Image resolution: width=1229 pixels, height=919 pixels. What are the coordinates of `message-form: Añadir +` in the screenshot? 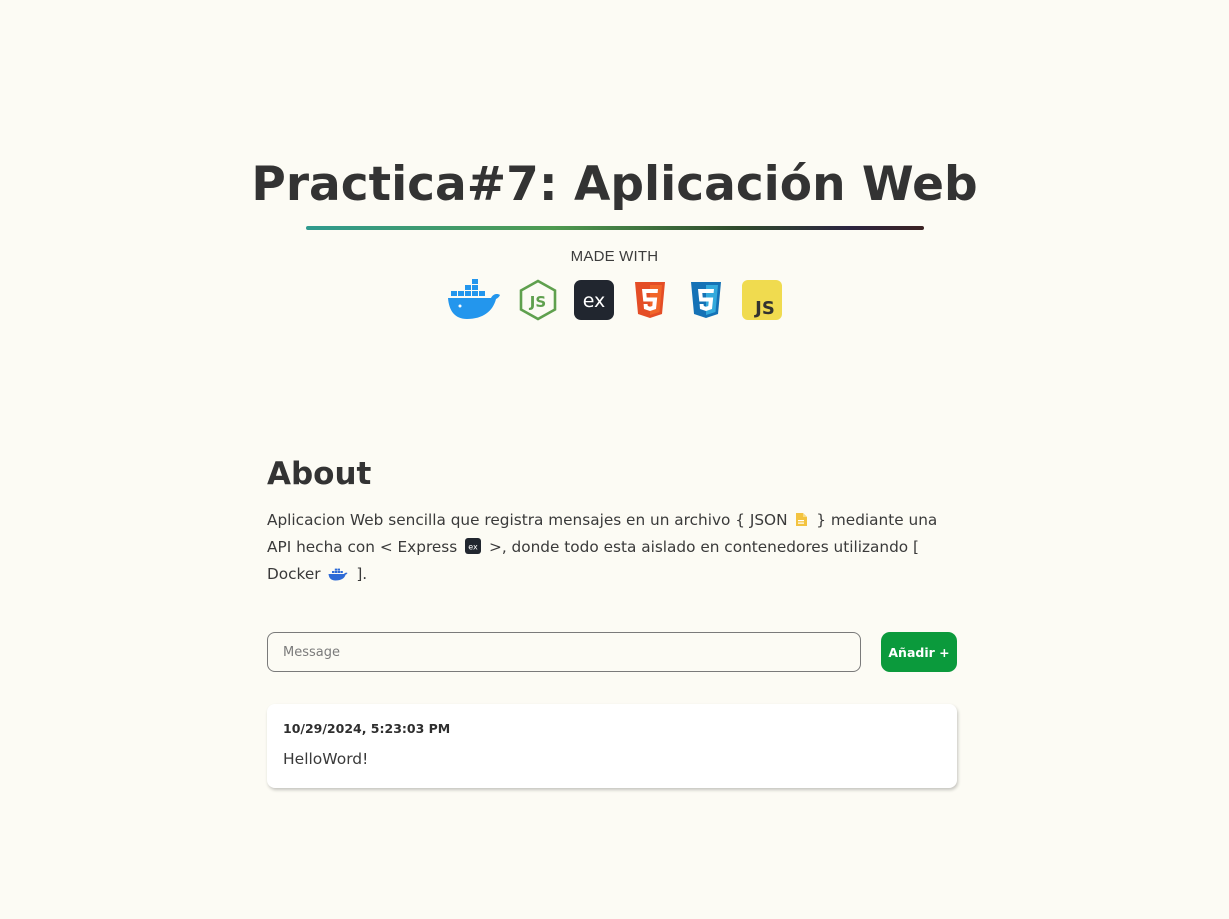 It's located at (612, 652).